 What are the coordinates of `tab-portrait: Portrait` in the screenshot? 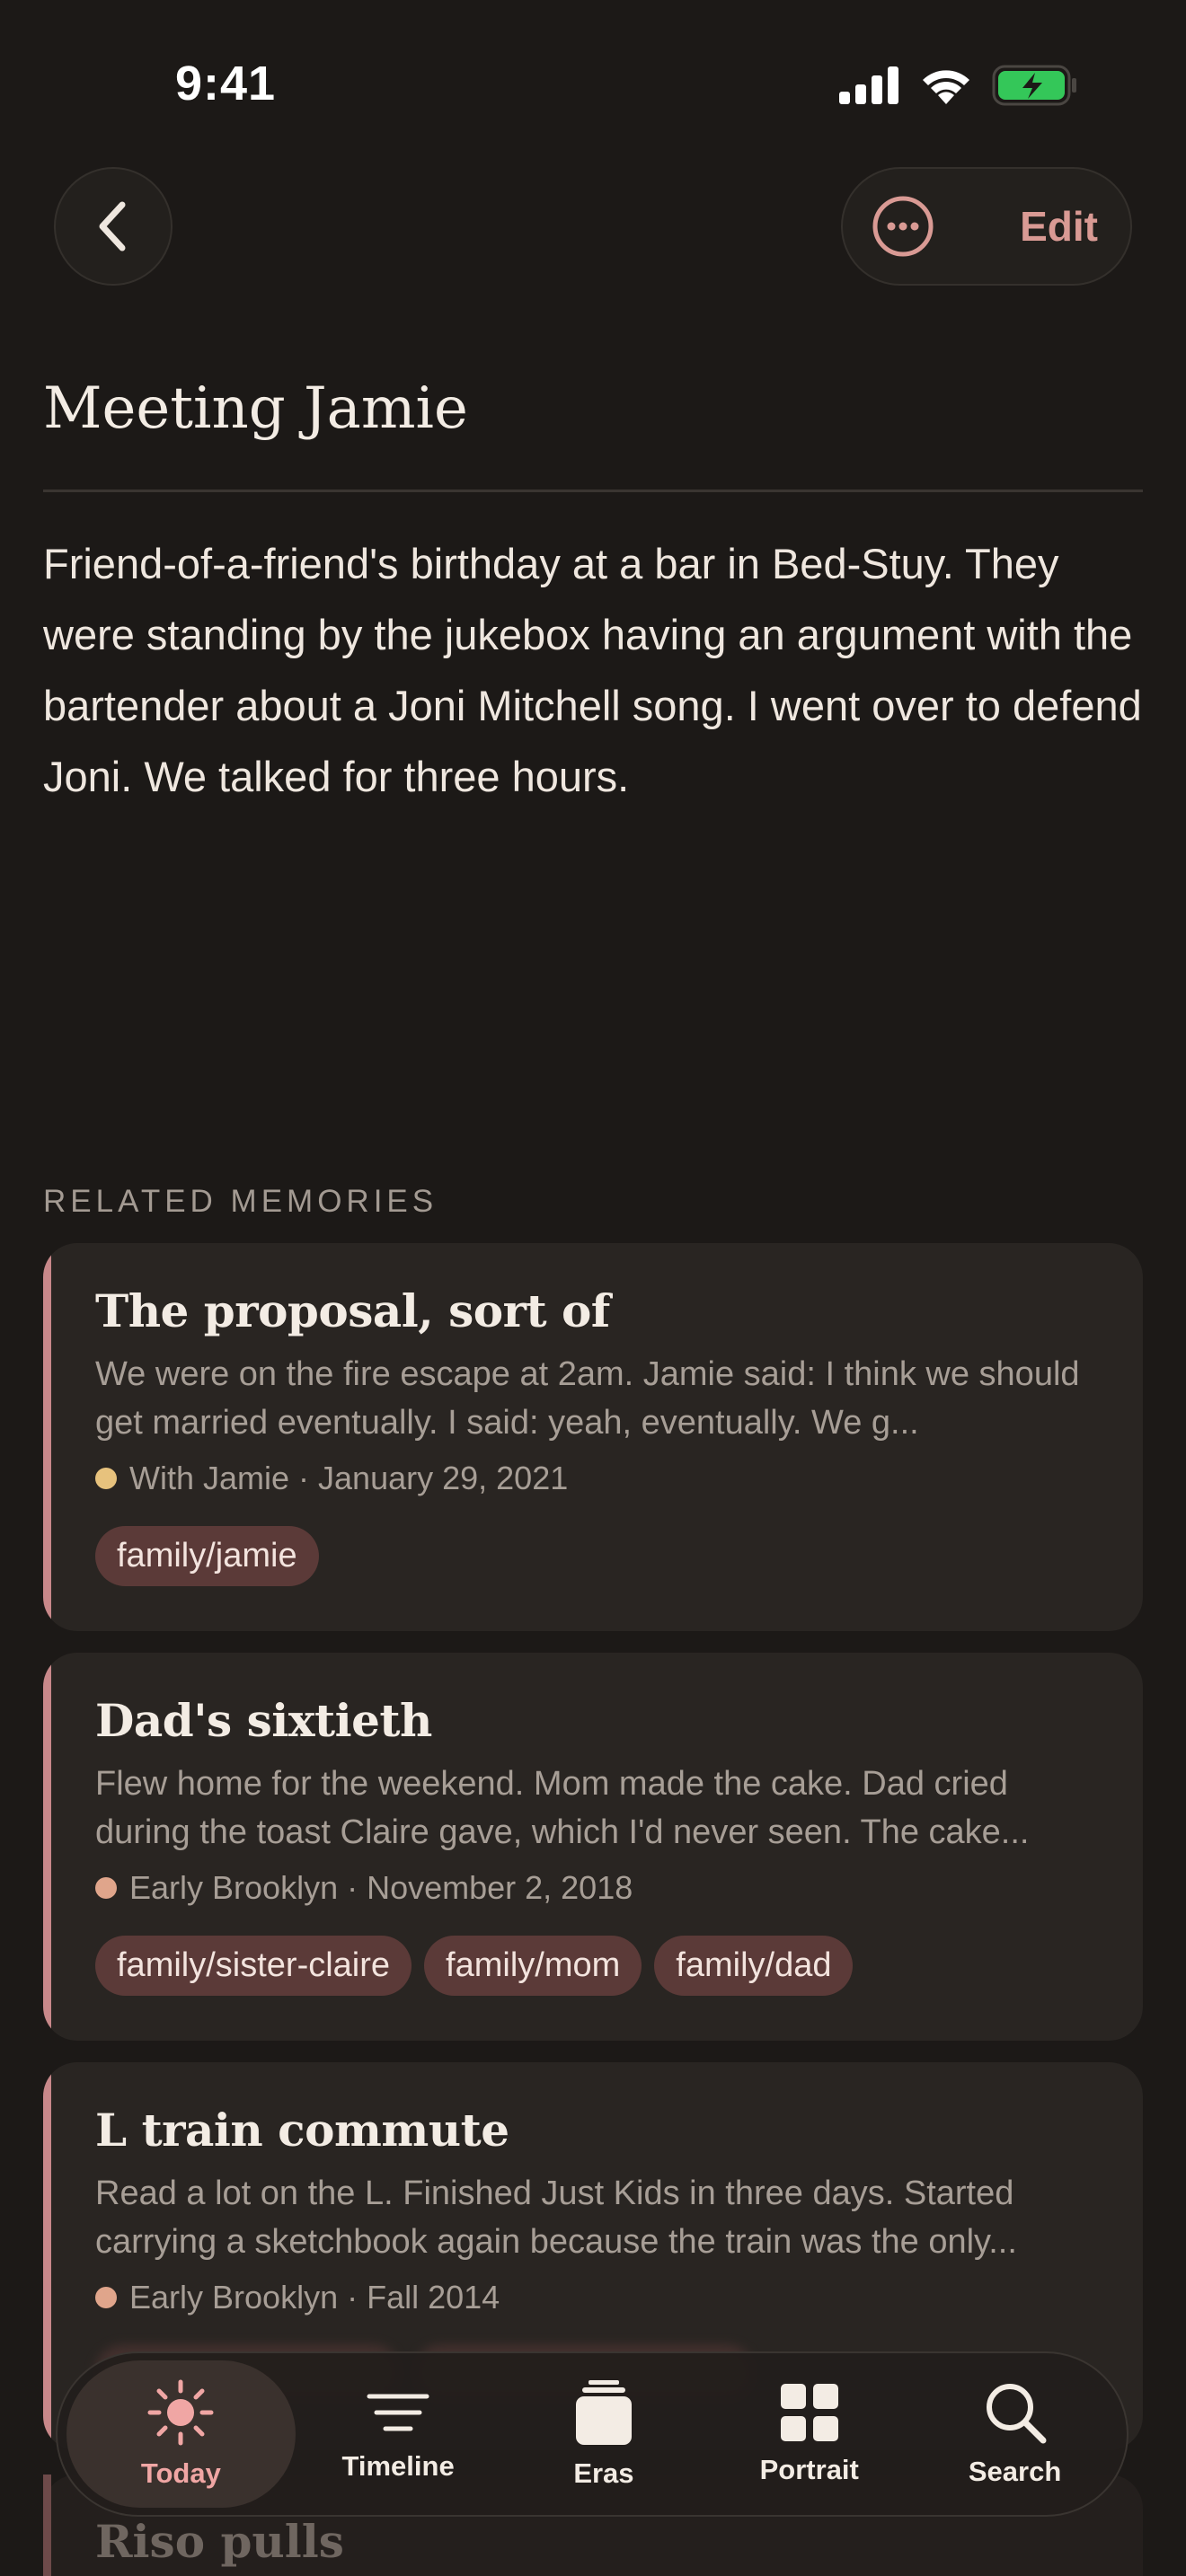 It's located at (809, 2434).